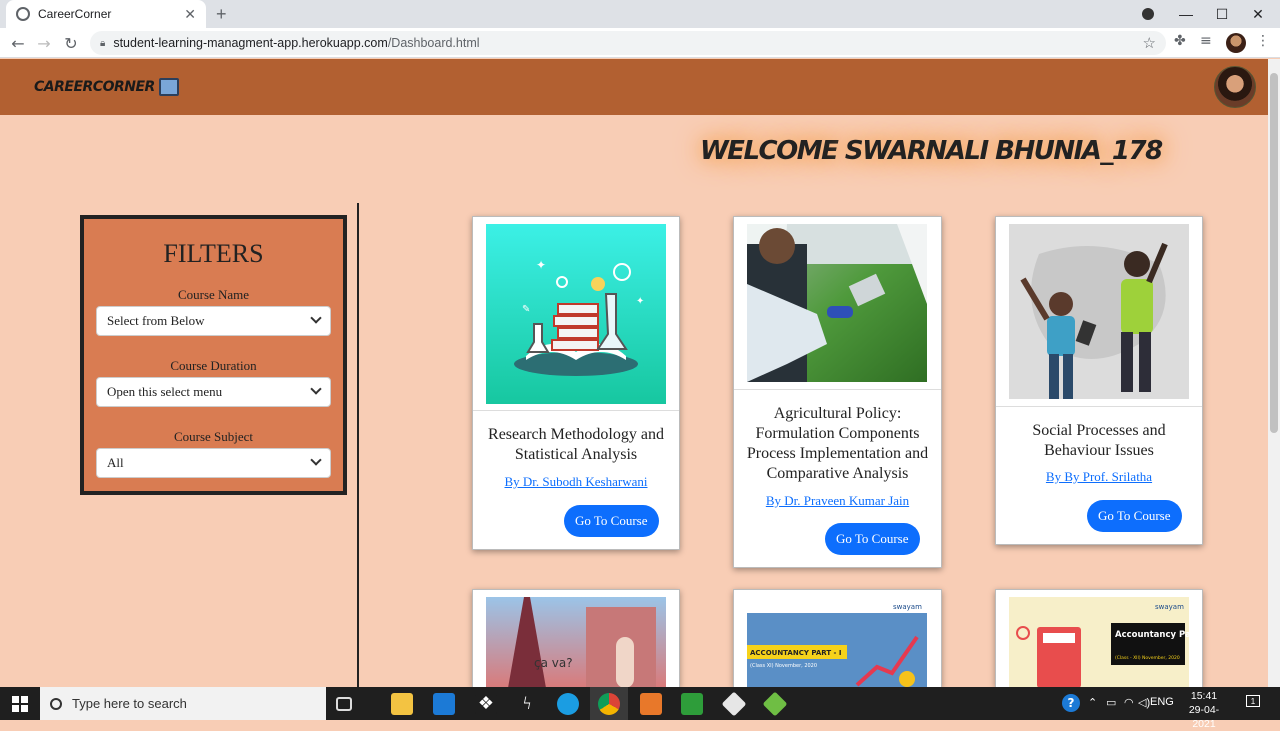 Image resolution: width=1280 pixels, height=731 pixels. What do you see at coordinates (553, 663) in the screenshot?
I see `thumbnail-text: ça va?` at bounding box center [553, 663].